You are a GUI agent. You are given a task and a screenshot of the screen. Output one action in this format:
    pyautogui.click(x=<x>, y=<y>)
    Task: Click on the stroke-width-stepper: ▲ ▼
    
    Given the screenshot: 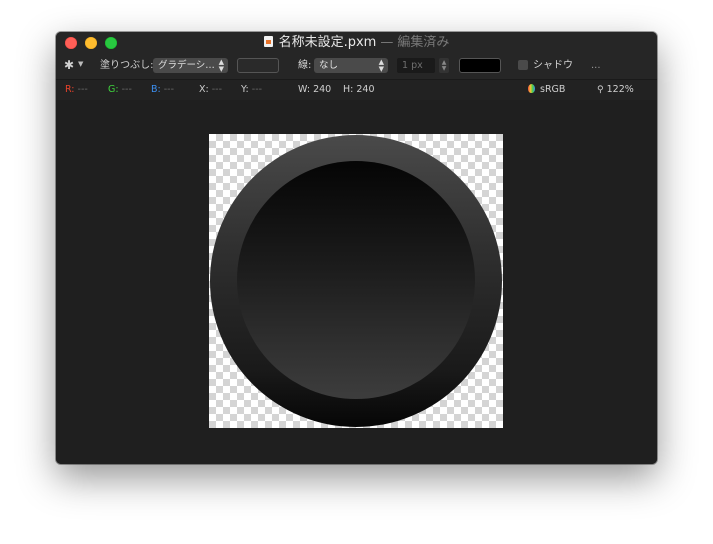 What is the action you would take?
    pyautogui.click(x=444, y=65)
    